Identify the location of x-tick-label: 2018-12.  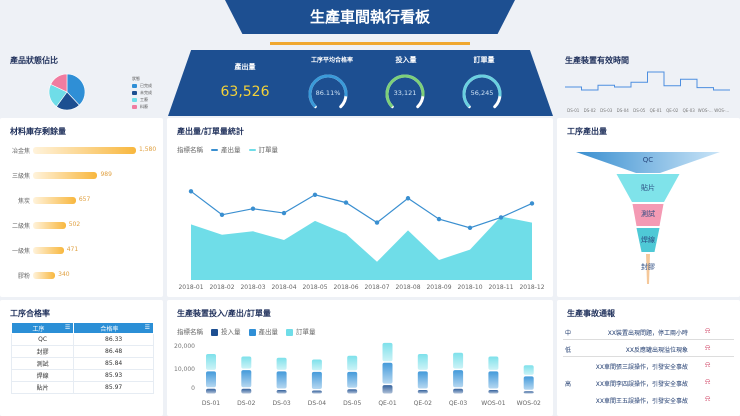
(531, 287).